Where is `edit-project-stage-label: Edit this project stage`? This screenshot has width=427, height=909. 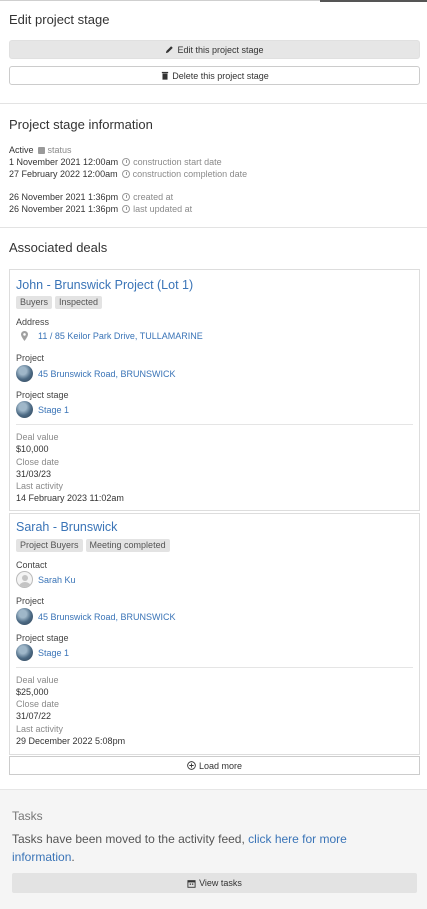
edit-project-stage-label: Edit this project stage is located at coordinates (220, 49).